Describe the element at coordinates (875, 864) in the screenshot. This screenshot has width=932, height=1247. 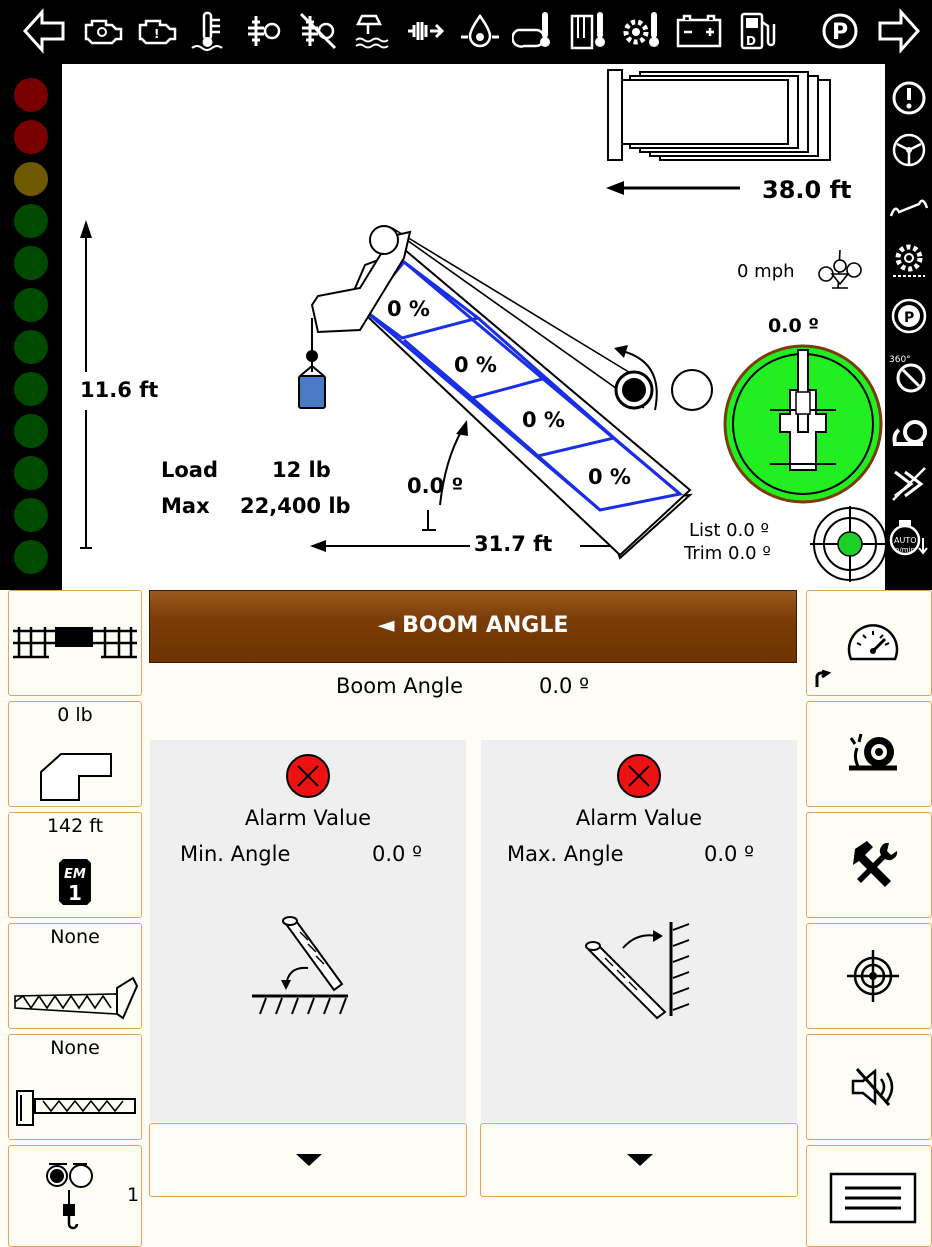
I see `tools-icon` at that location.